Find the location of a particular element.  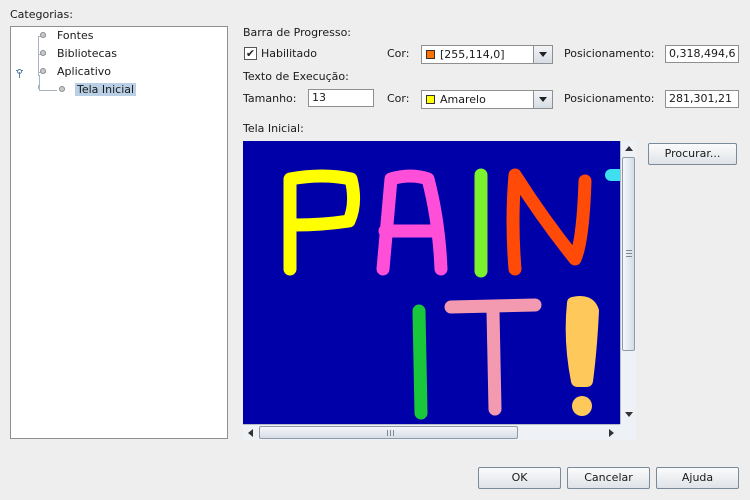

ok-button: OK is located at coordinates (519, 478).